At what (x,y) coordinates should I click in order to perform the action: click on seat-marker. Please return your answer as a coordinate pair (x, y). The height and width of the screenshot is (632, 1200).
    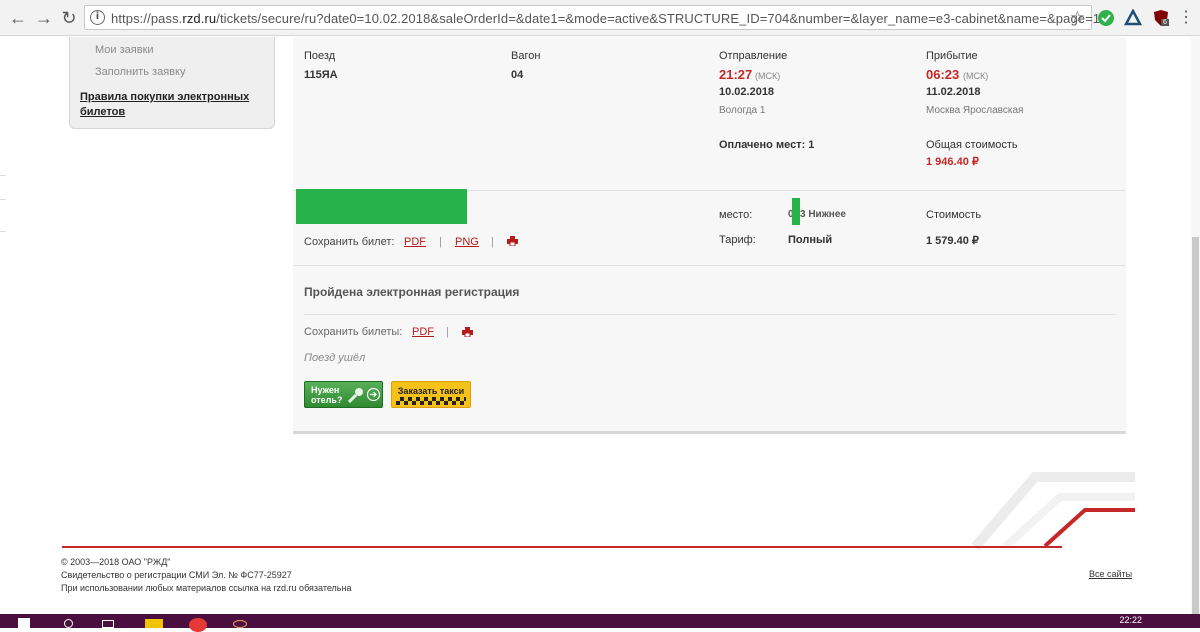
    Looking at the image, I should click on (796, 211).